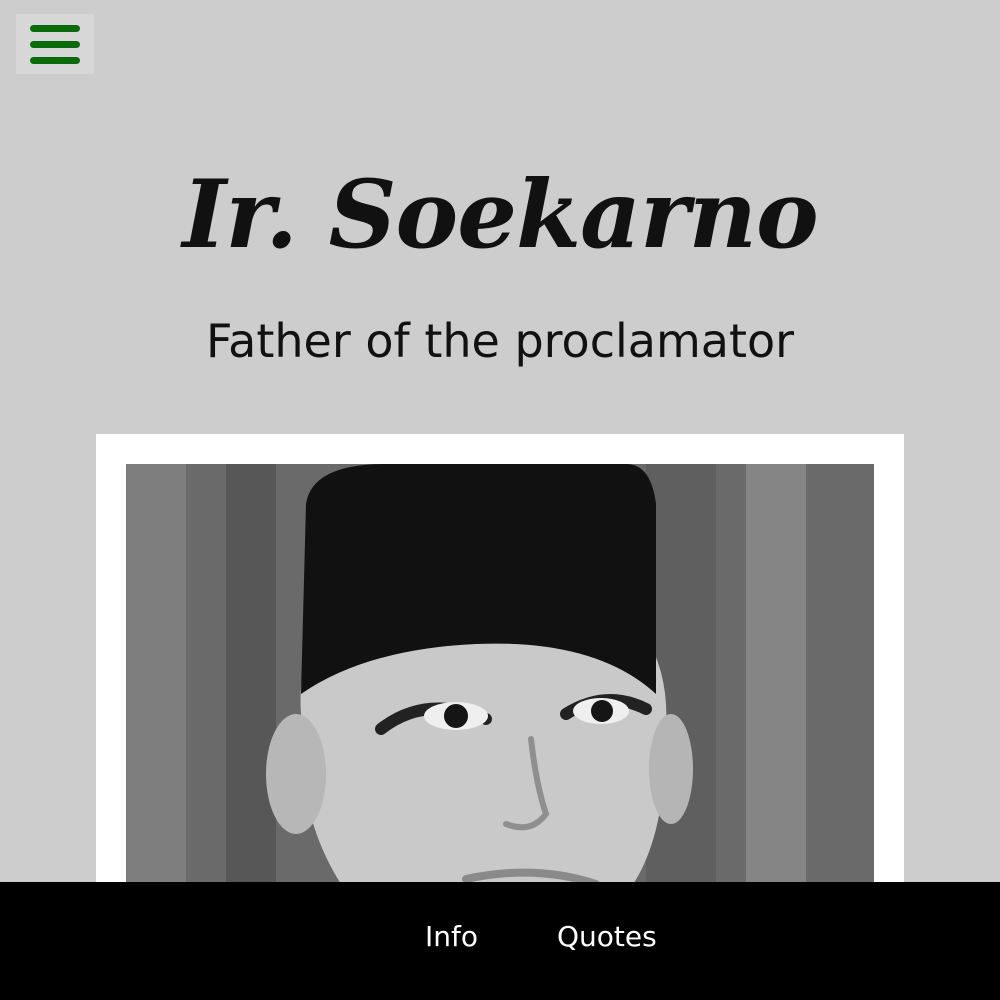 This screenshot has width=1000, height=1000. I want to click on page-title: Ir. Soekarno, so click(500, 215).